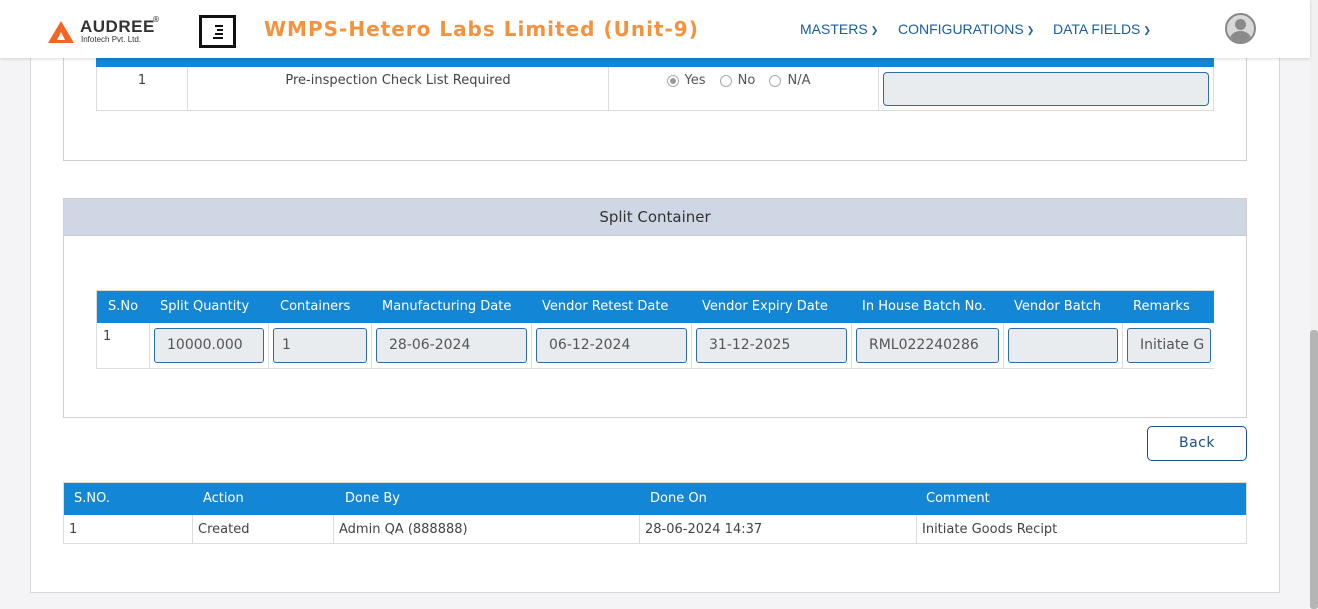  I want to click on checklist-remarks-input, so click(1046, 89).